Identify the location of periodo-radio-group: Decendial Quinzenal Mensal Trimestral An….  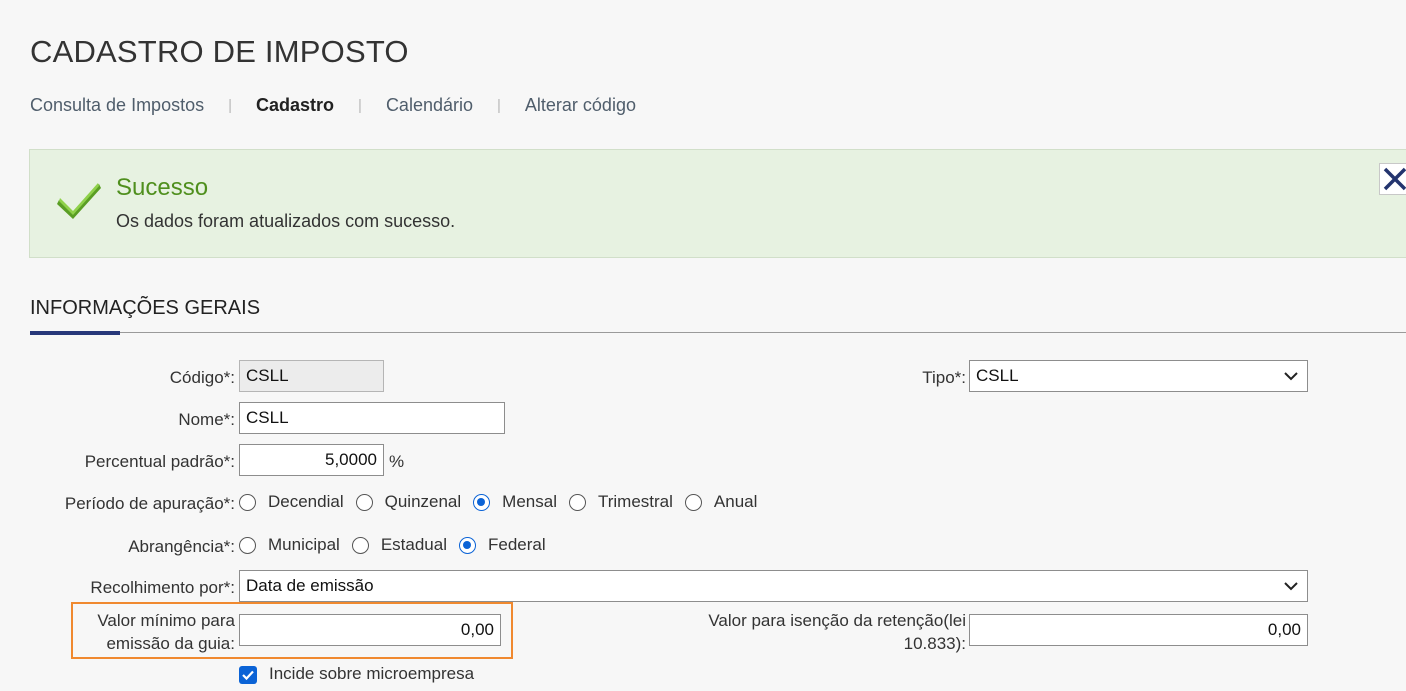
(504, 502).